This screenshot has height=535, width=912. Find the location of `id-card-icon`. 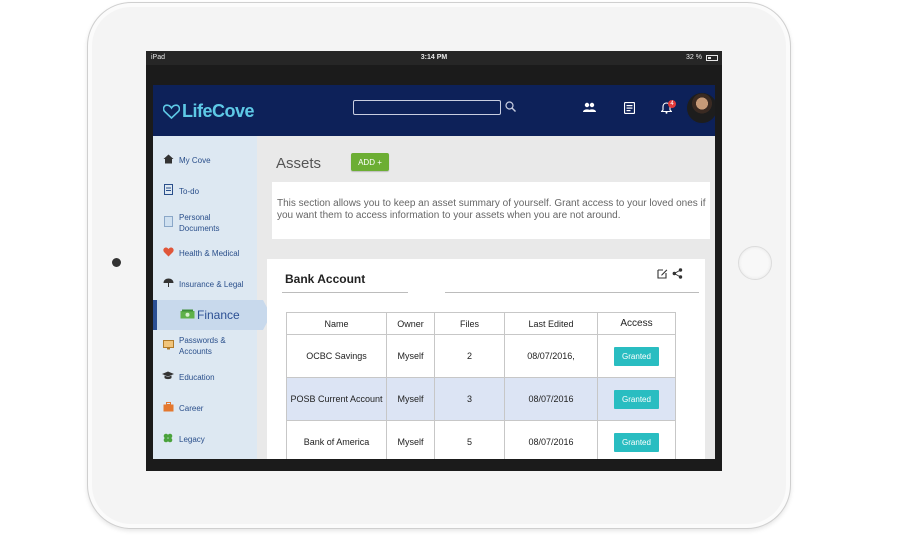

id-card-icon is located at coordinates (629, 108).